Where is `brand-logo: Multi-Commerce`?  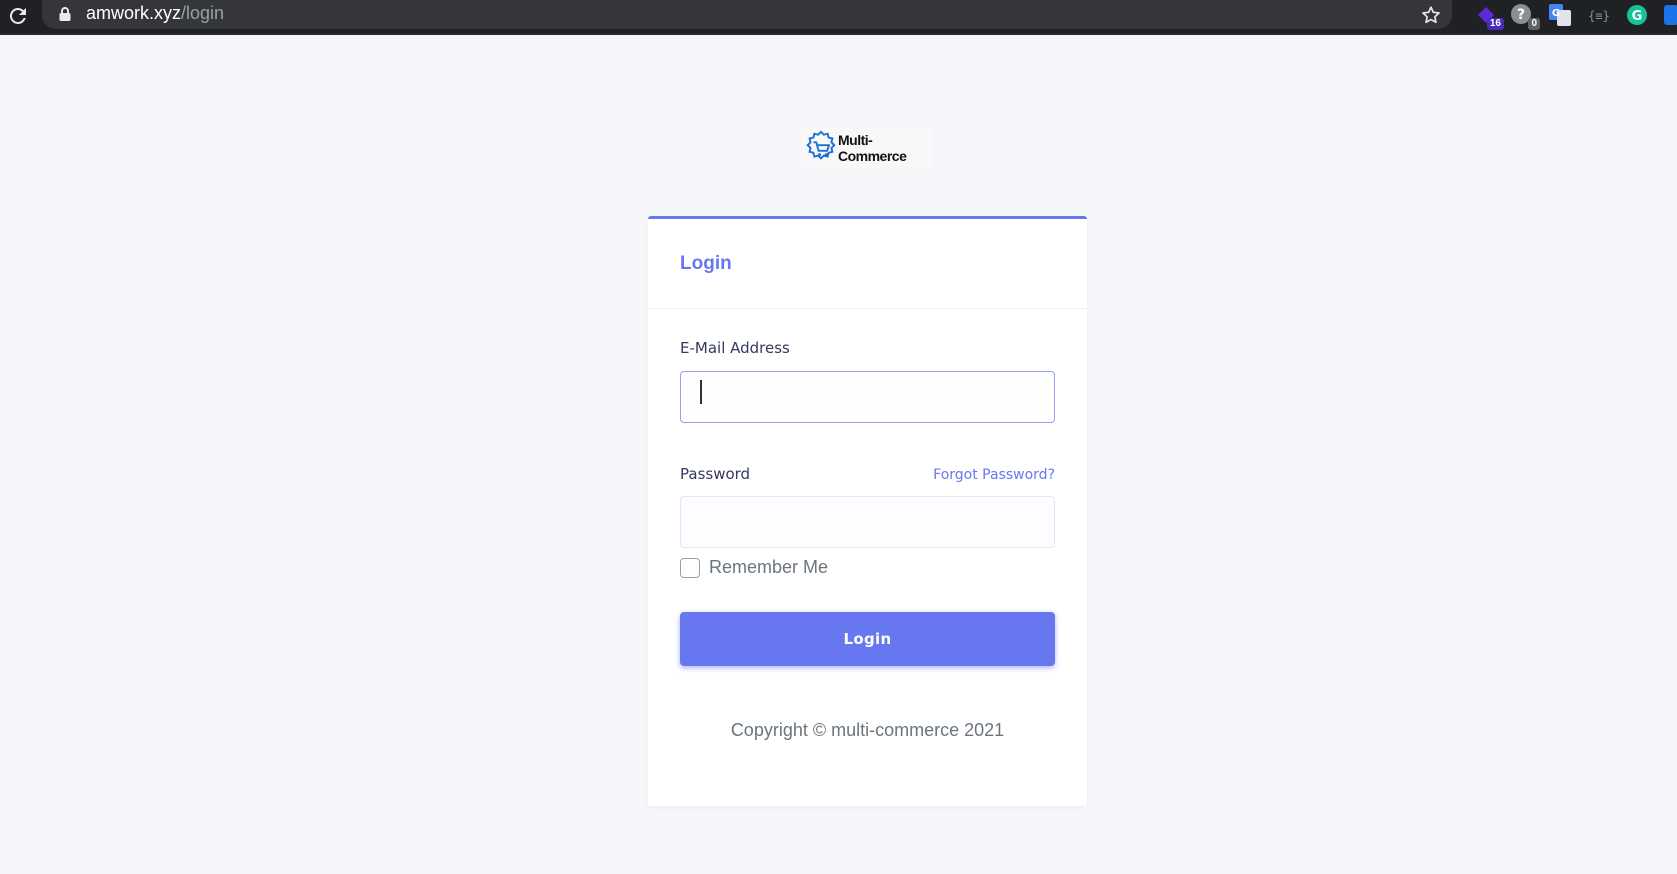 brand-logo: Multi-Commerce is located at coordinates (867, 148).